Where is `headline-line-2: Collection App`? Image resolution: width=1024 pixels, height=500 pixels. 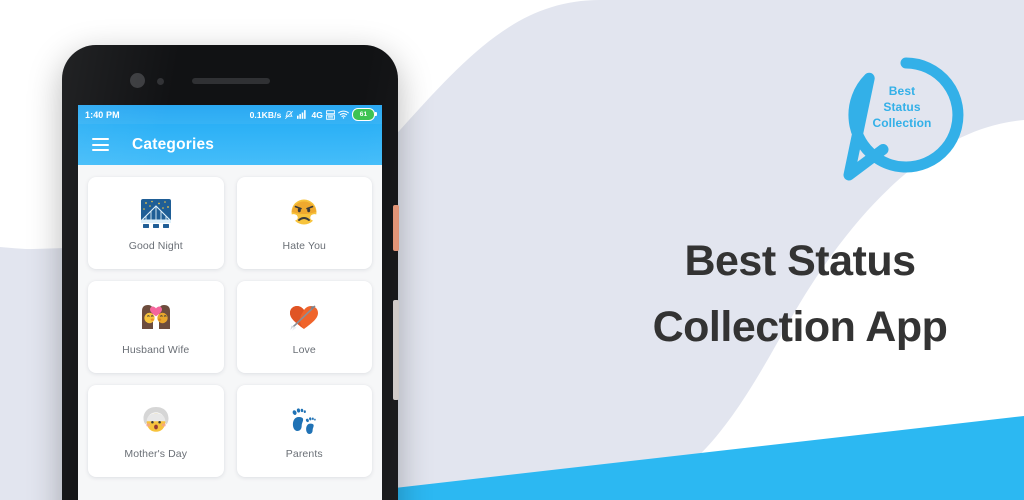 headline-line-2: Collection App is located at coordinates (800, 327).